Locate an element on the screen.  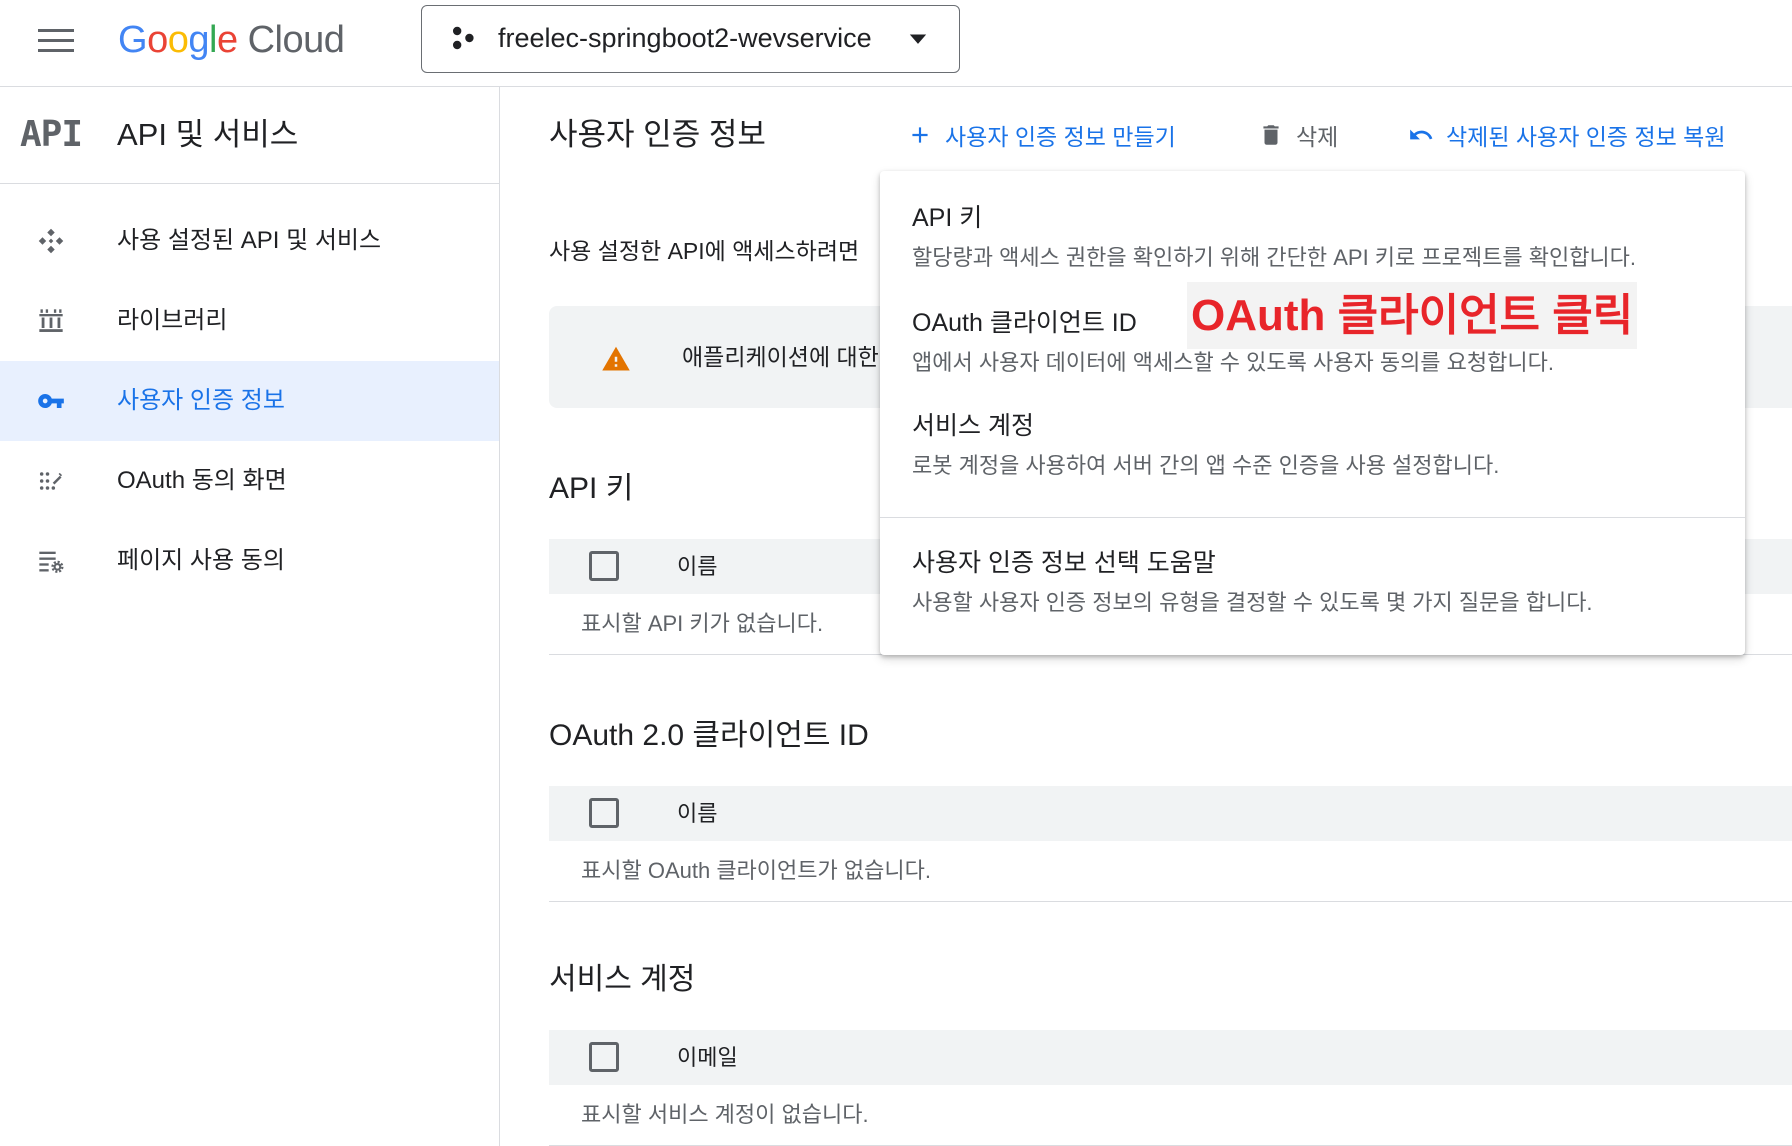
create-credentials-button: 사용자 인증 정보 만들기 is located at coordinates (1041, 135).